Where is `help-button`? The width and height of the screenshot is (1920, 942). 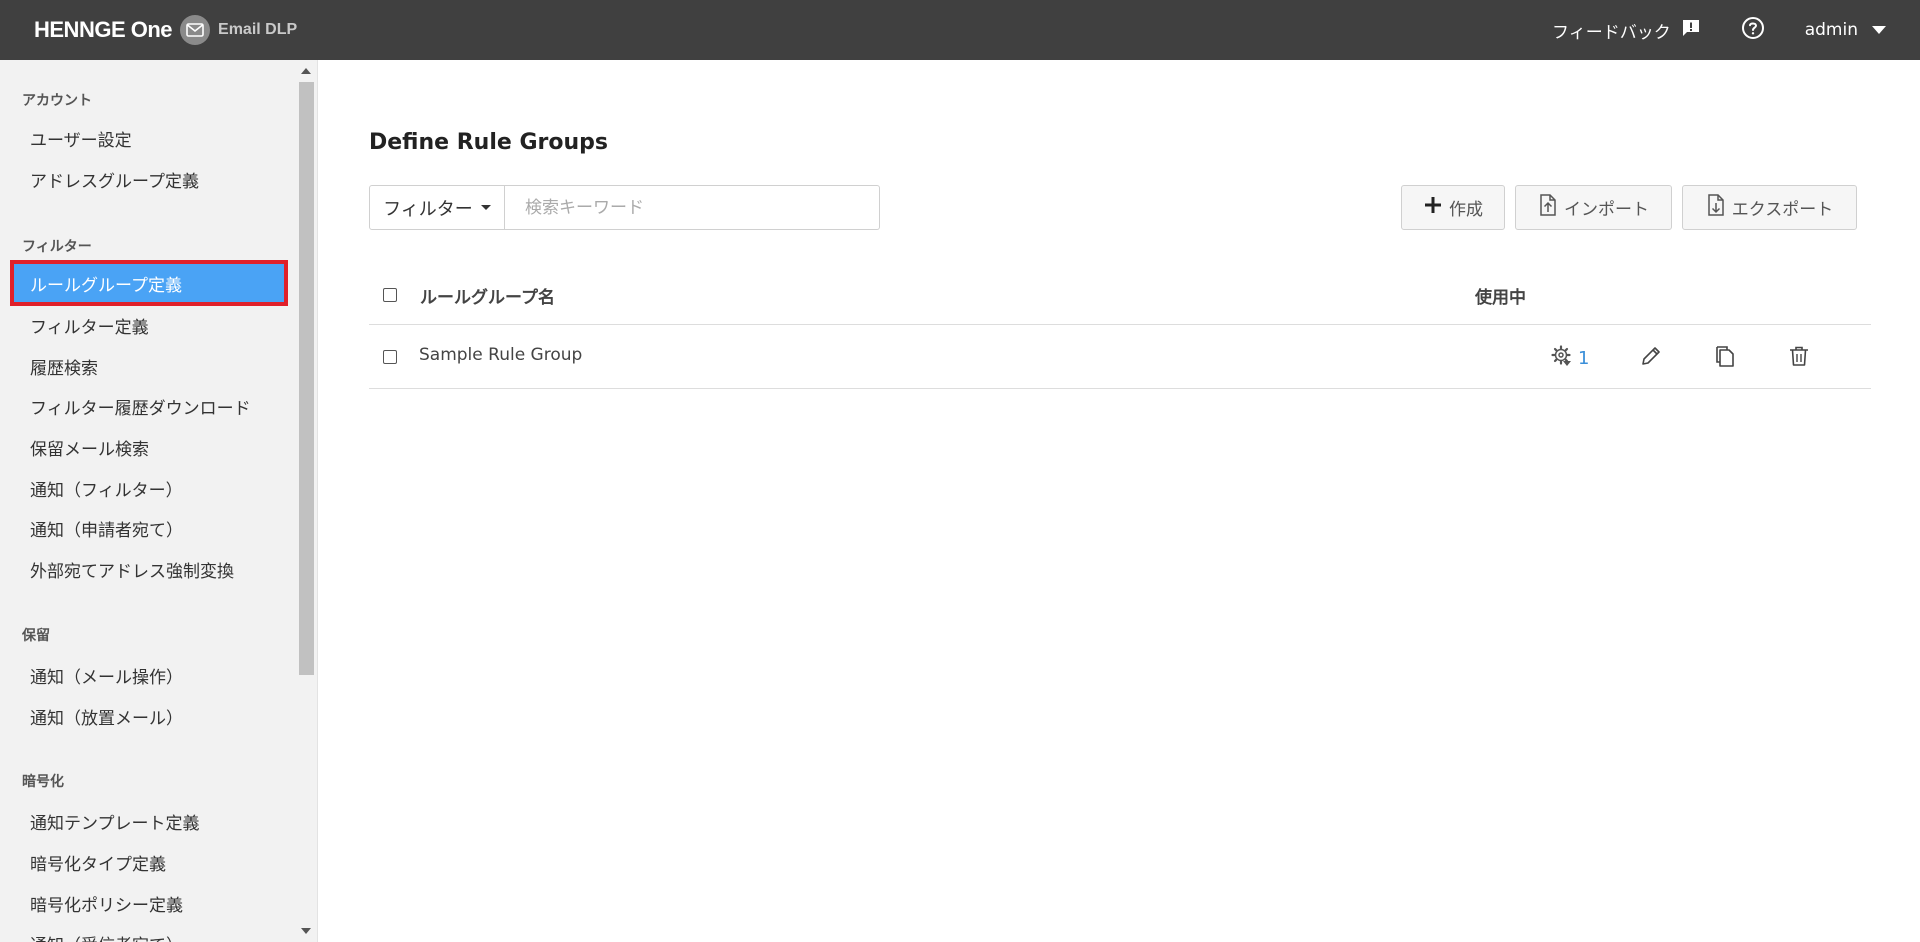
help-button is located at coordinates (1753, 30).